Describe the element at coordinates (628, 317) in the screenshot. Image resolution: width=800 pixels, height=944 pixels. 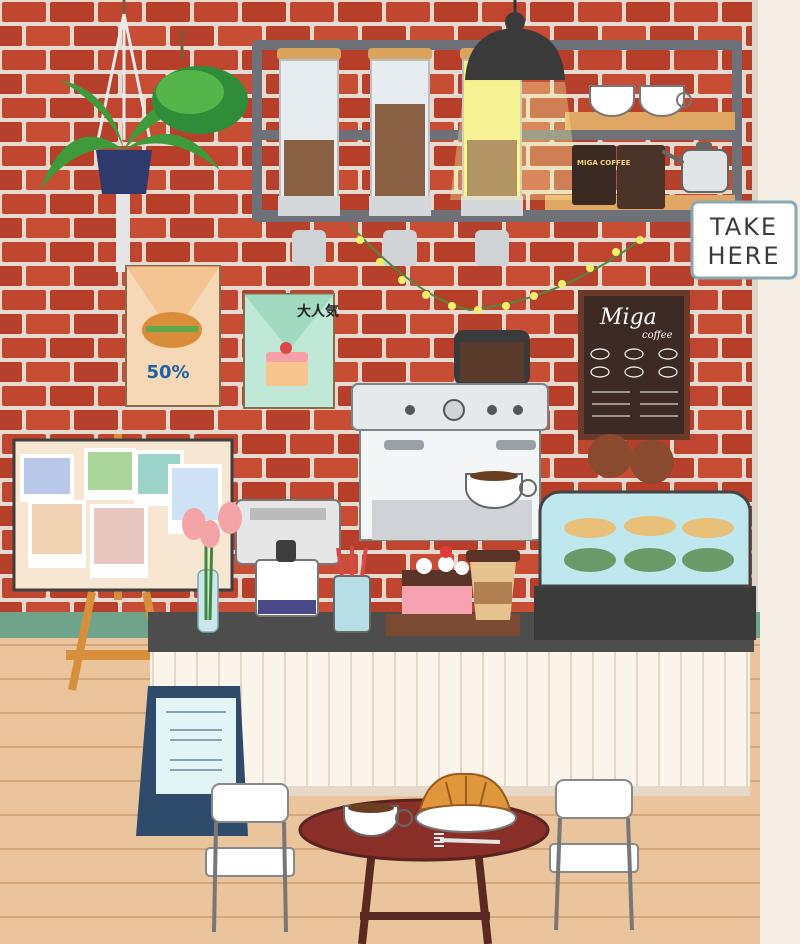
I see `menu-brand: Miga` at that location.